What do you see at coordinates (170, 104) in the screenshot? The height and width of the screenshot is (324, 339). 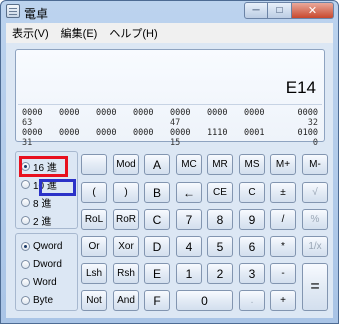 I see `display-divider` at bounding box center [170, 104].